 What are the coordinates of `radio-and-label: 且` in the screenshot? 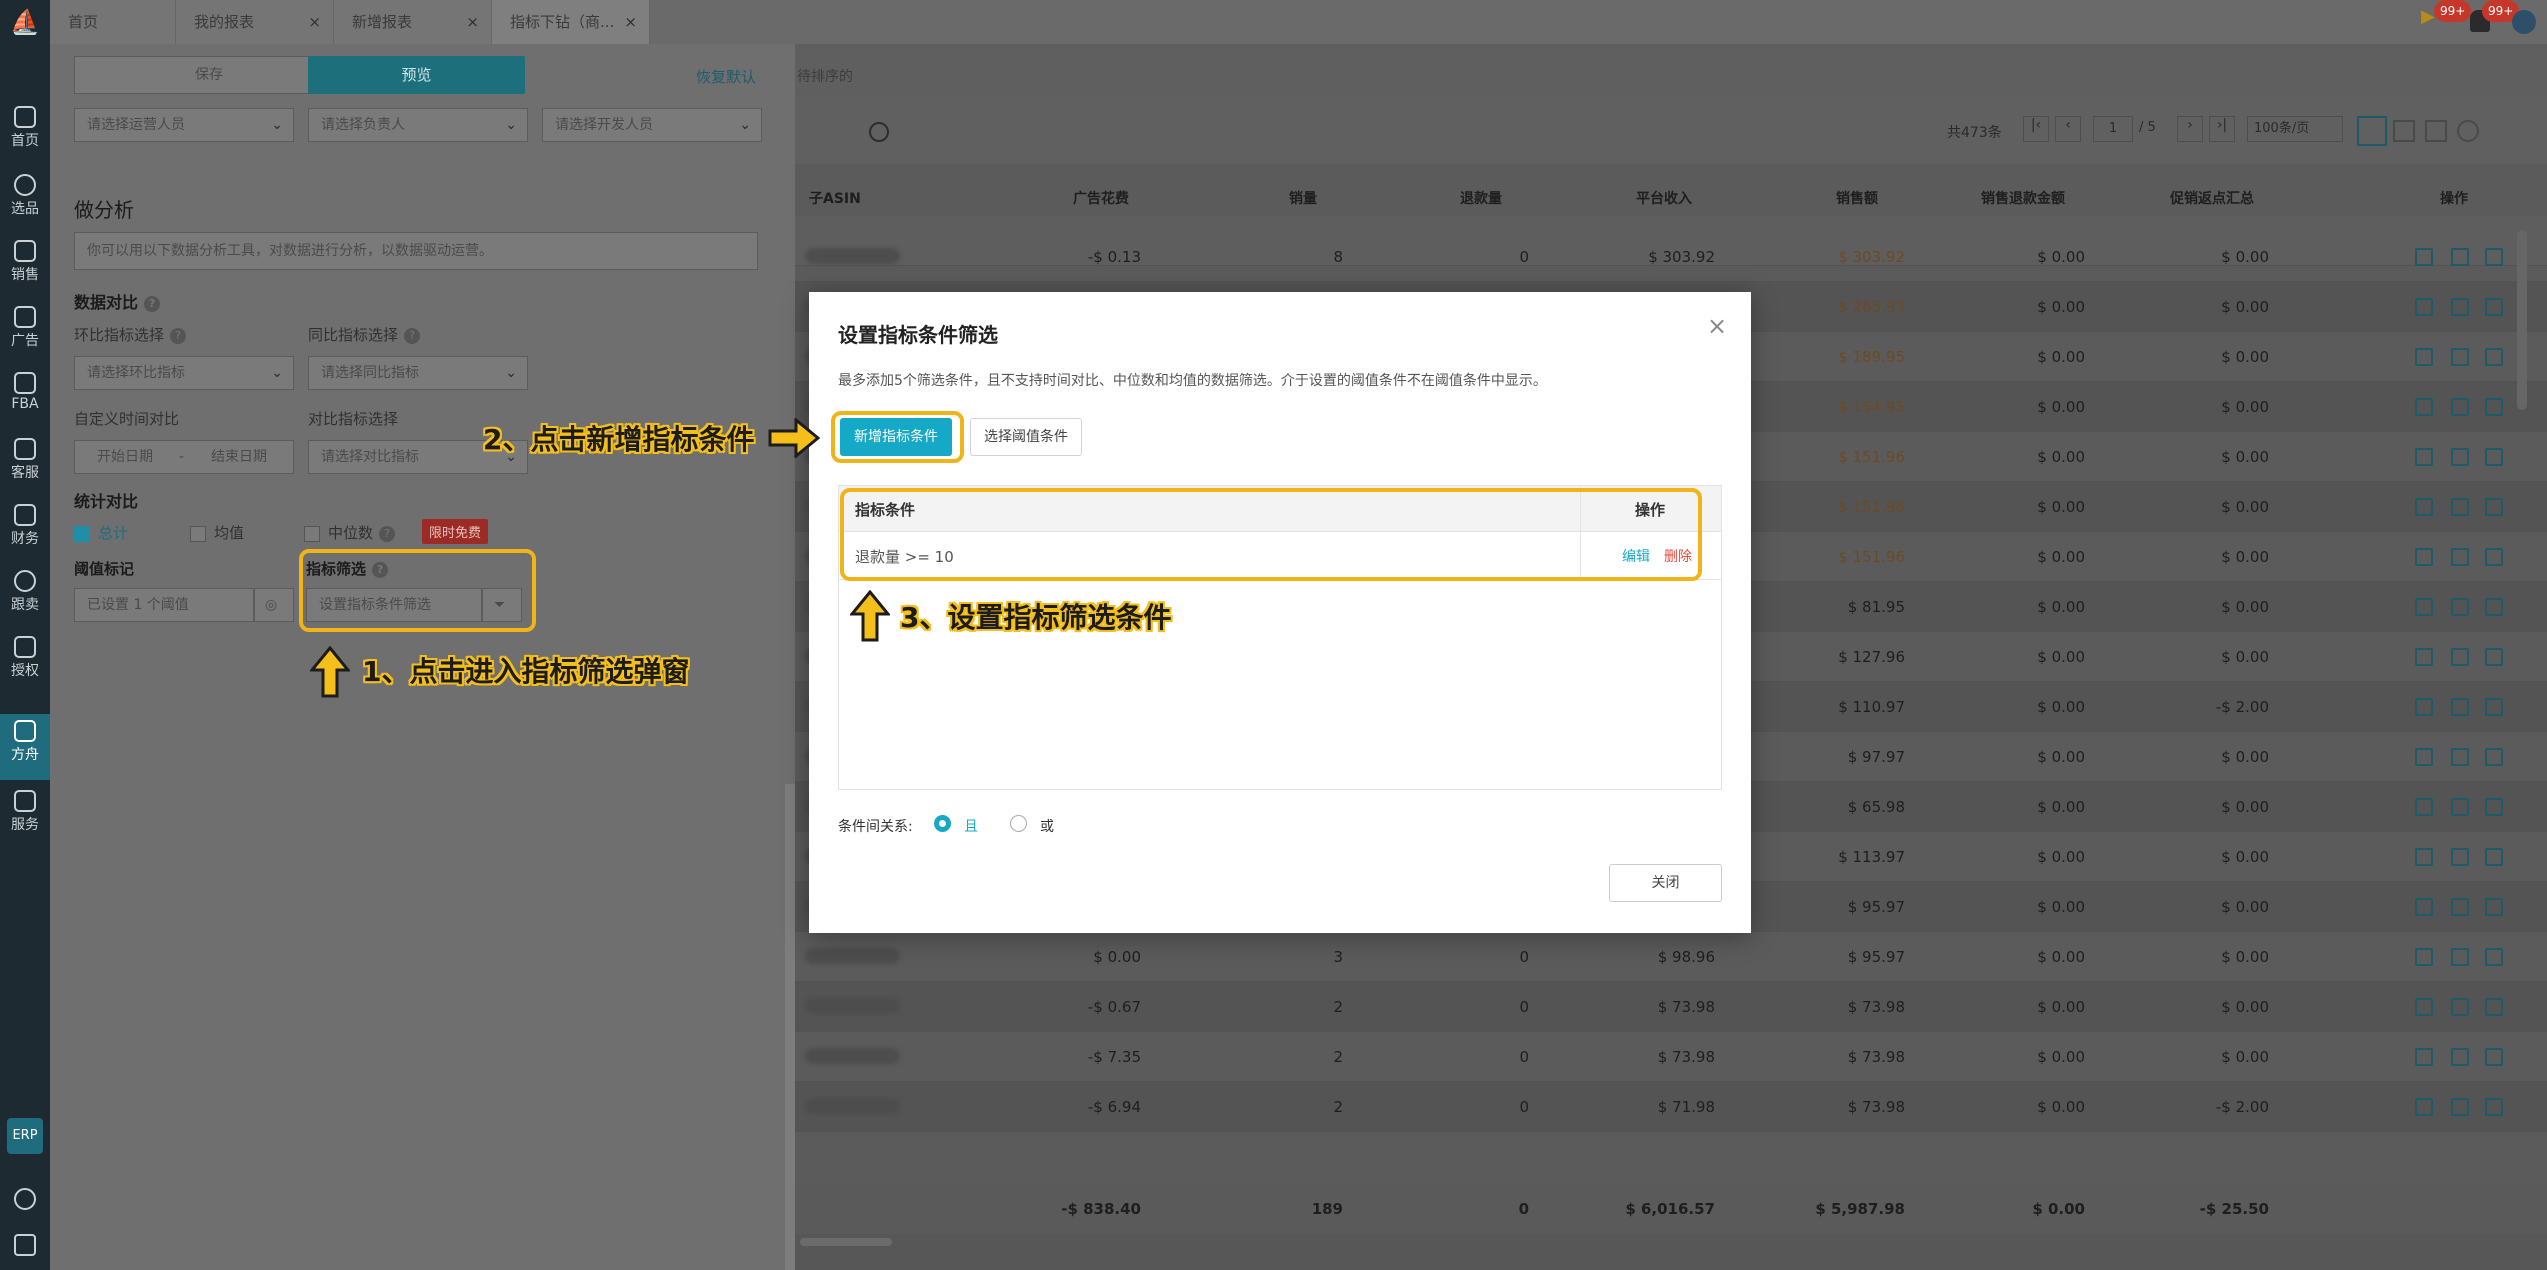 It's located at (971, 826).